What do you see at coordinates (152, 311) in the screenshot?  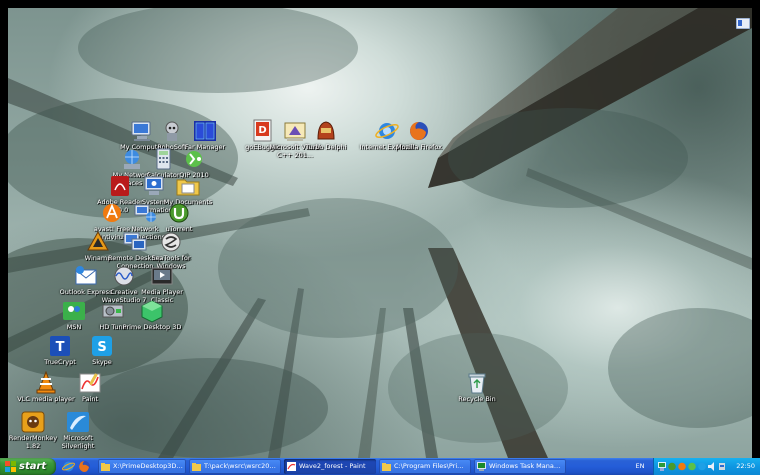 I see `prime-desktop-icon` at bounding box center [152, 311].